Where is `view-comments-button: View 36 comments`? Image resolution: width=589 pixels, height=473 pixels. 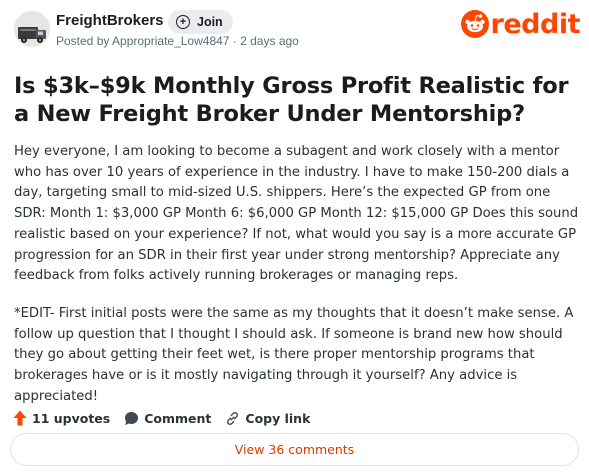
view-comments-button: View 36 comments is located at coordinates (294, 449).